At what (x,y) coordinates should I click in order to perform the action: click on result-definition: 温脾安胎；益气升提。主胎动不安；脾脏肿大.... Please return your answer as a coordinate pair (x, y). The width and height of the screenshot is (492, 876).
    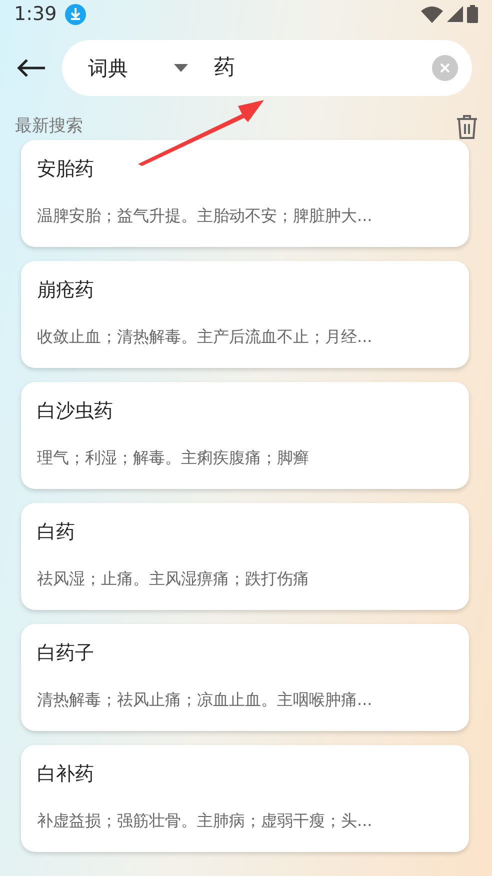
    Looking at the image, I should click on (205, 216).